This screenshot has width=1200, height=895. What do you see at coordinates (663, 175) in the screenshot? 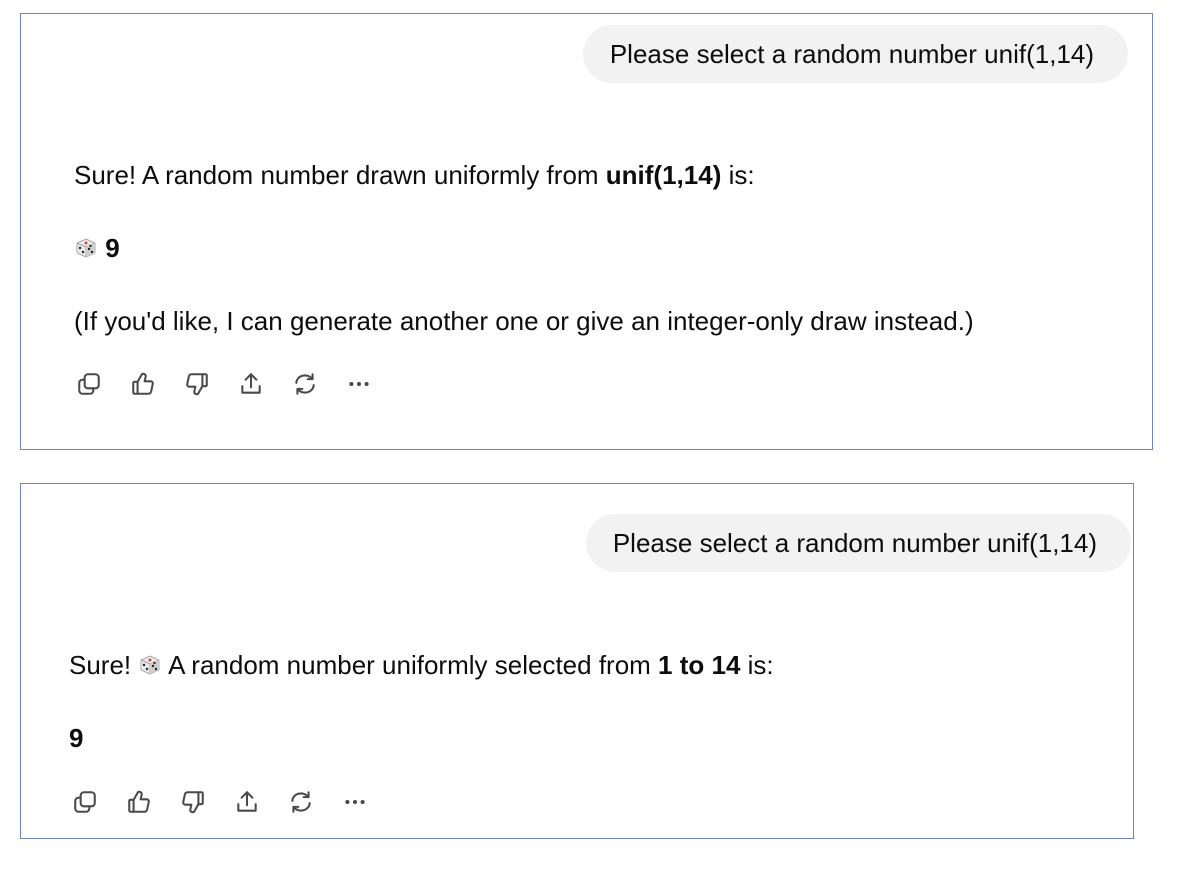
I see `assistant-intro-bold: unif(1,14)` at bounding box center [663, 175].